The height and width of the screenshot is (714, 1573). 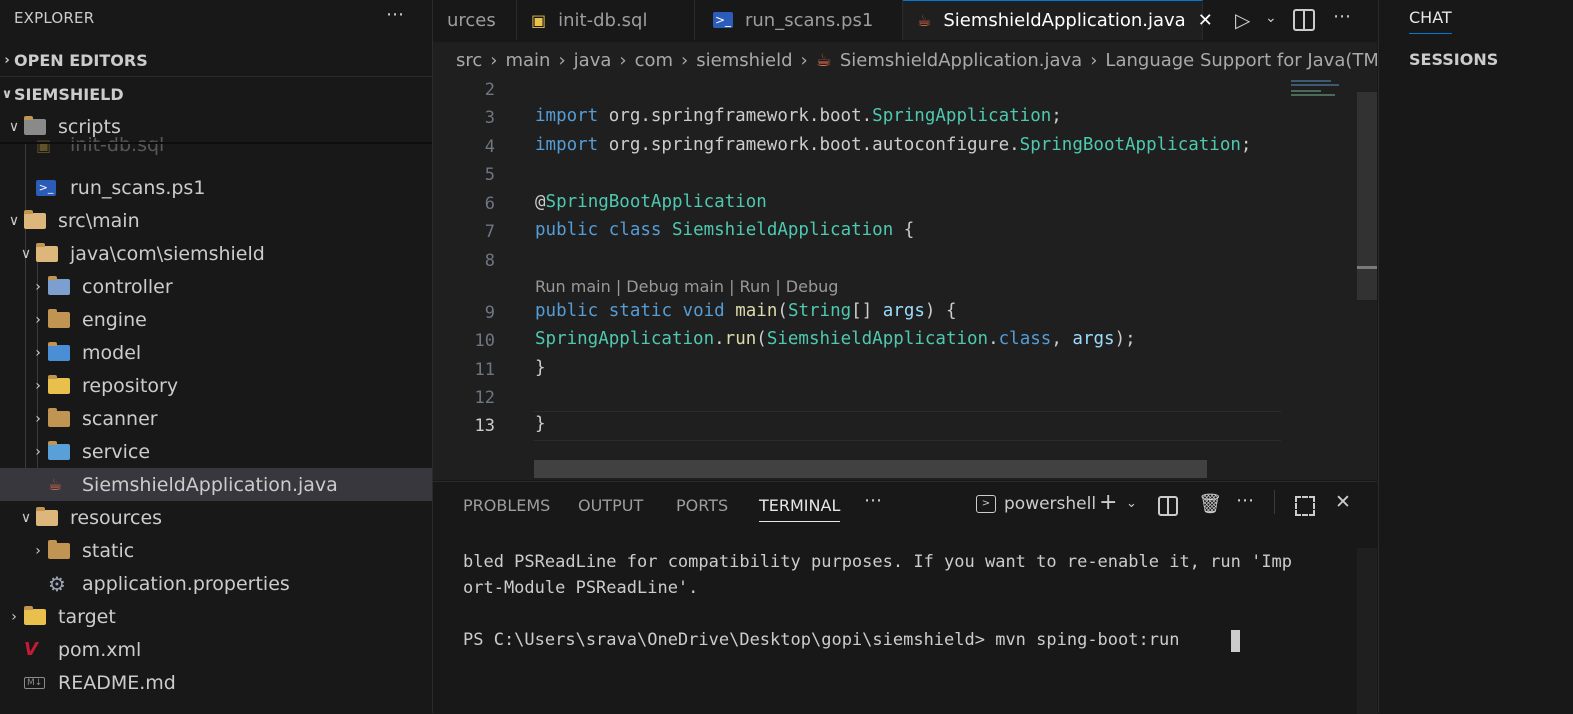 I want to click on line-number: 5, so click(x=489, y=175).